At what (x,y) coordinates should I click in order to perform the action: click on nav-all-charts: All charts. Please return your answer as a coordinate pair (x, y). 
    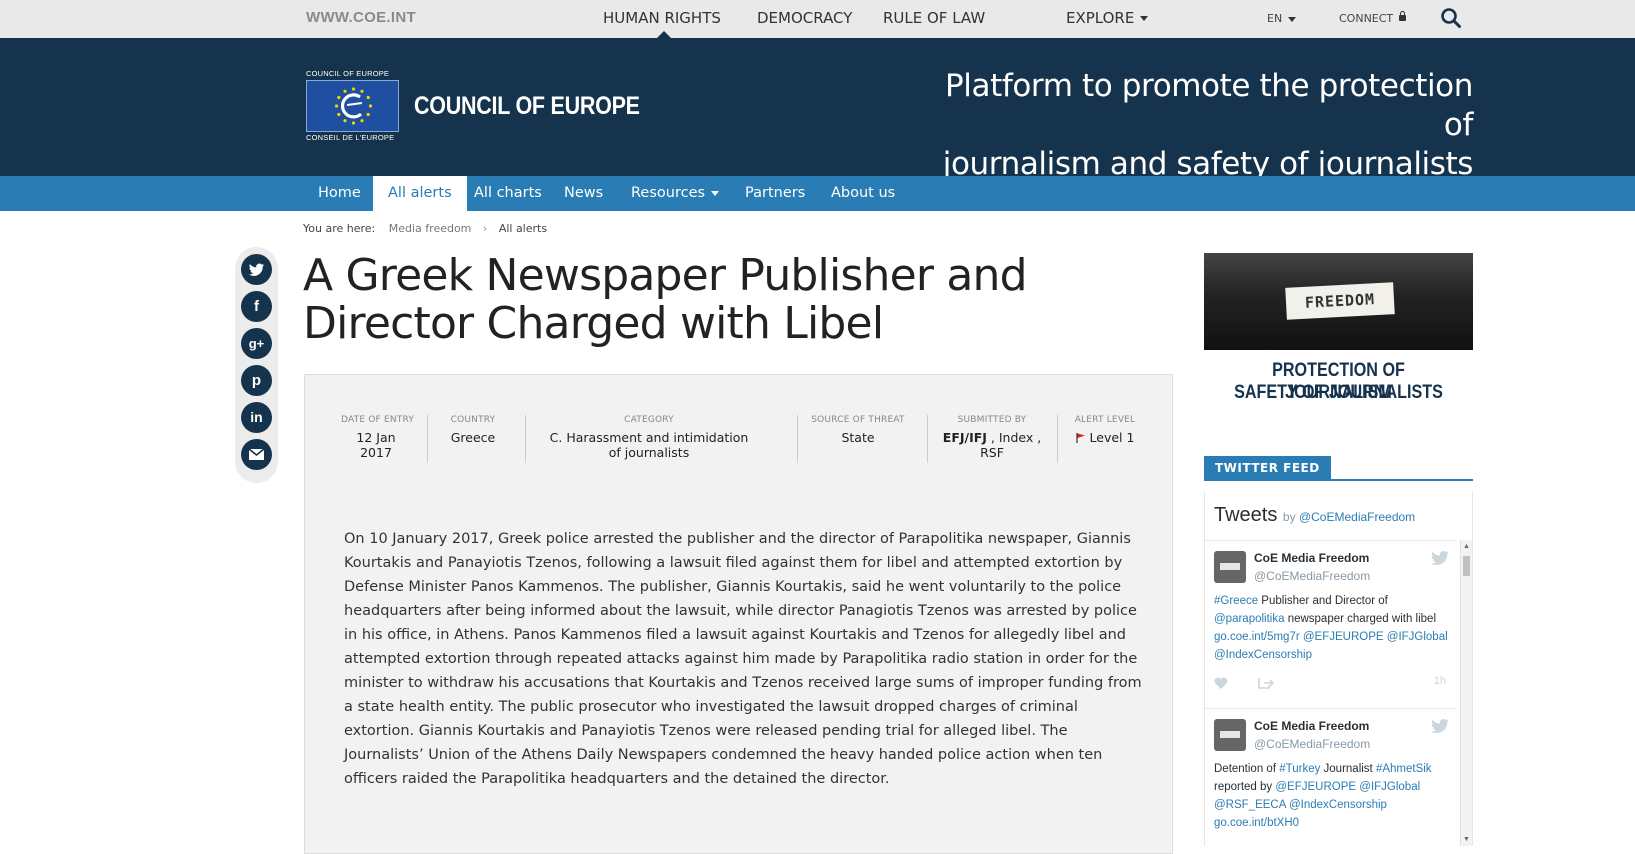
    Looking at the image, I should click on (508, 193).